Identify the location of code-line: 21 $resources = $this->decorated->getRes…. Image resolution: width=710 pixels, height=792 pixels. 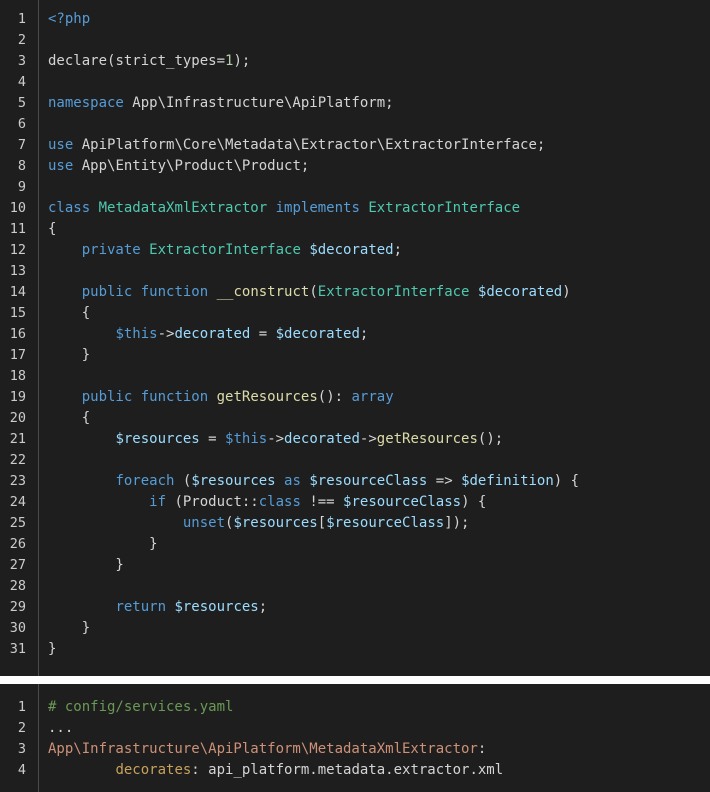
(355, 439).